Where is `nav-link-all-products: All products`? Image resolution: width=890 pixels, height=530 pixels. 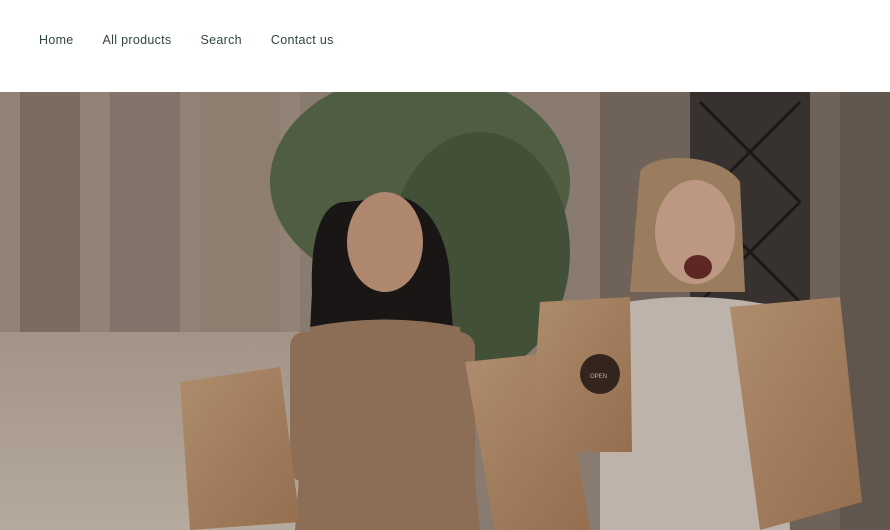 nav-link-all-products: All products is located at coordinates (137, 40).